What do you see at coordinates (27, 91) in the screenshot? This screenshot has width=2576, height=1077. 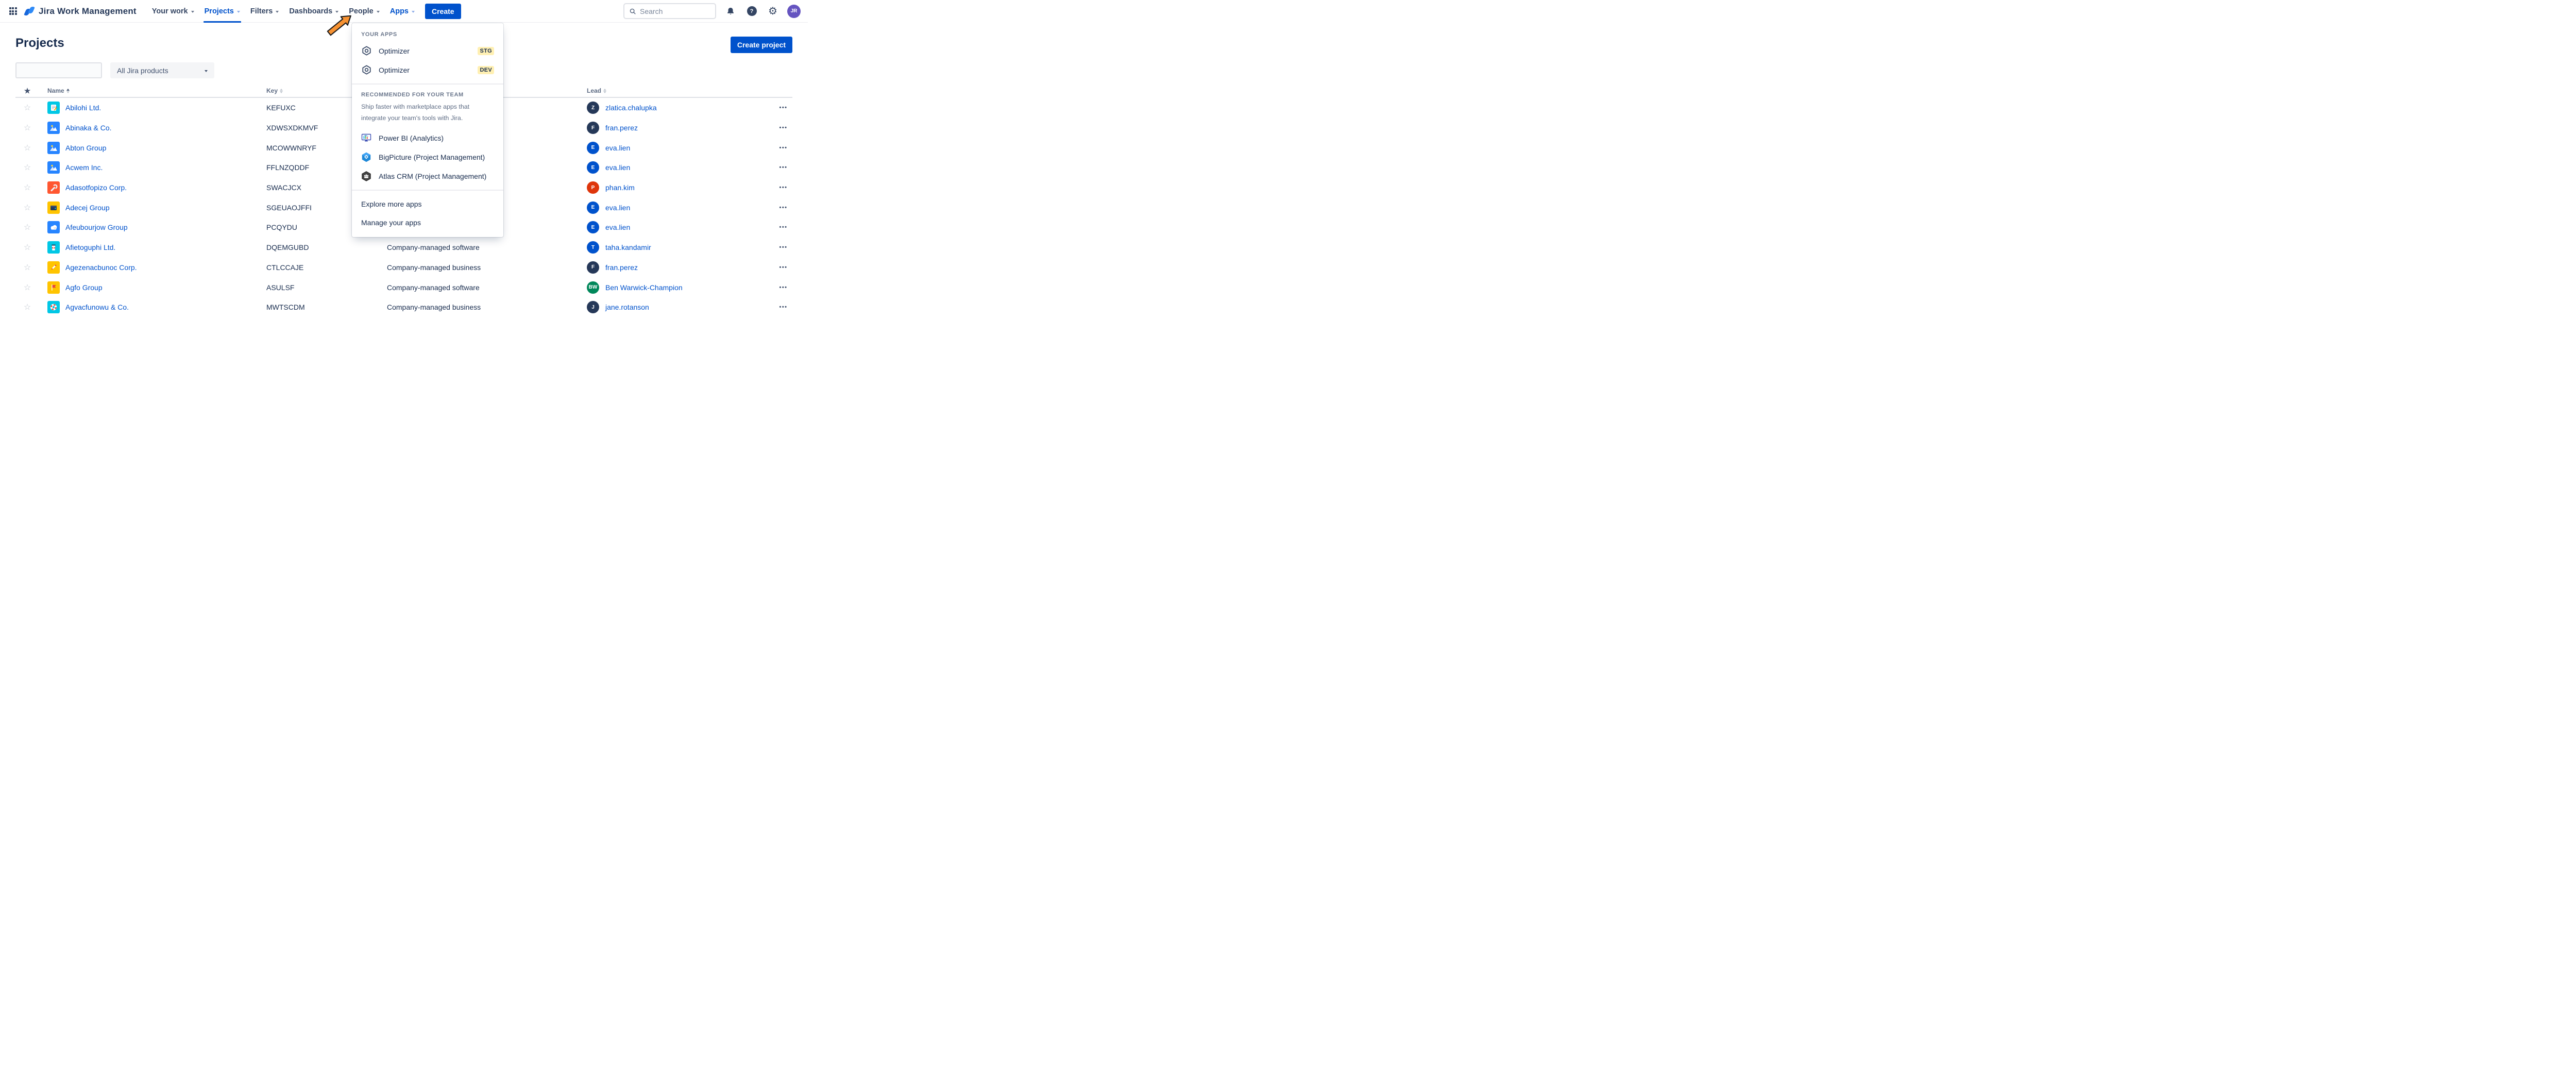 I see `star-column-header: ★` at bounding box center [27, 91].